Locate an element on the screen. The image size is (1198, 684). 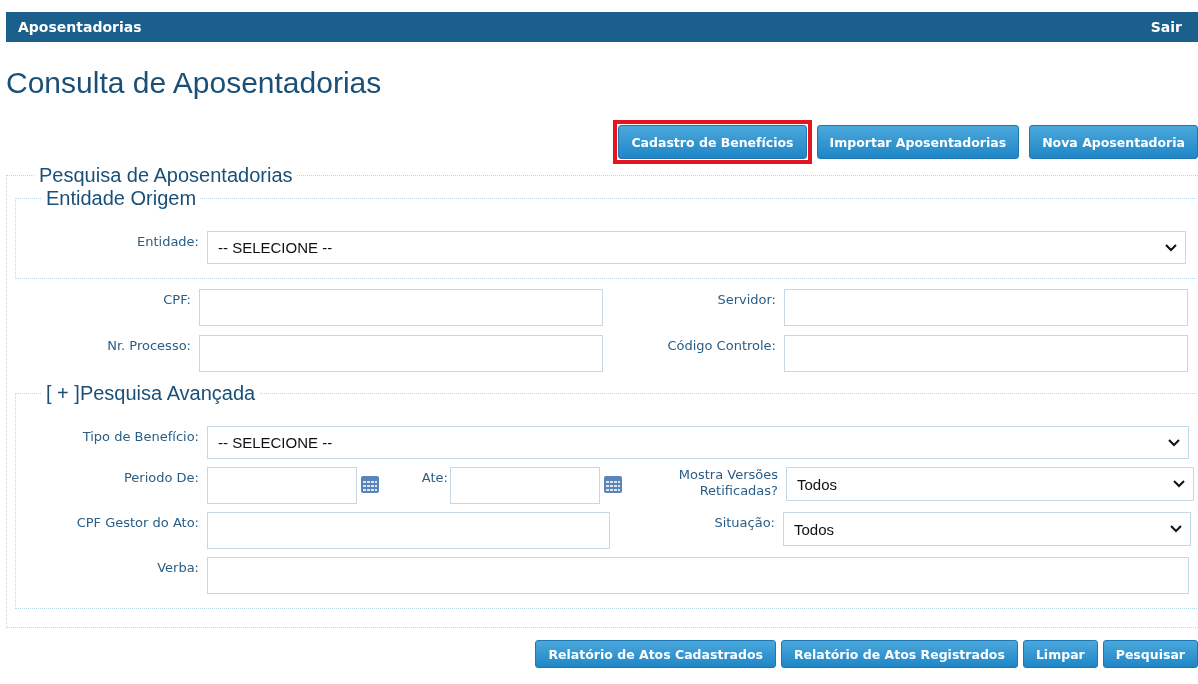
field-label: Ate: is located at coordinates (434, 477).